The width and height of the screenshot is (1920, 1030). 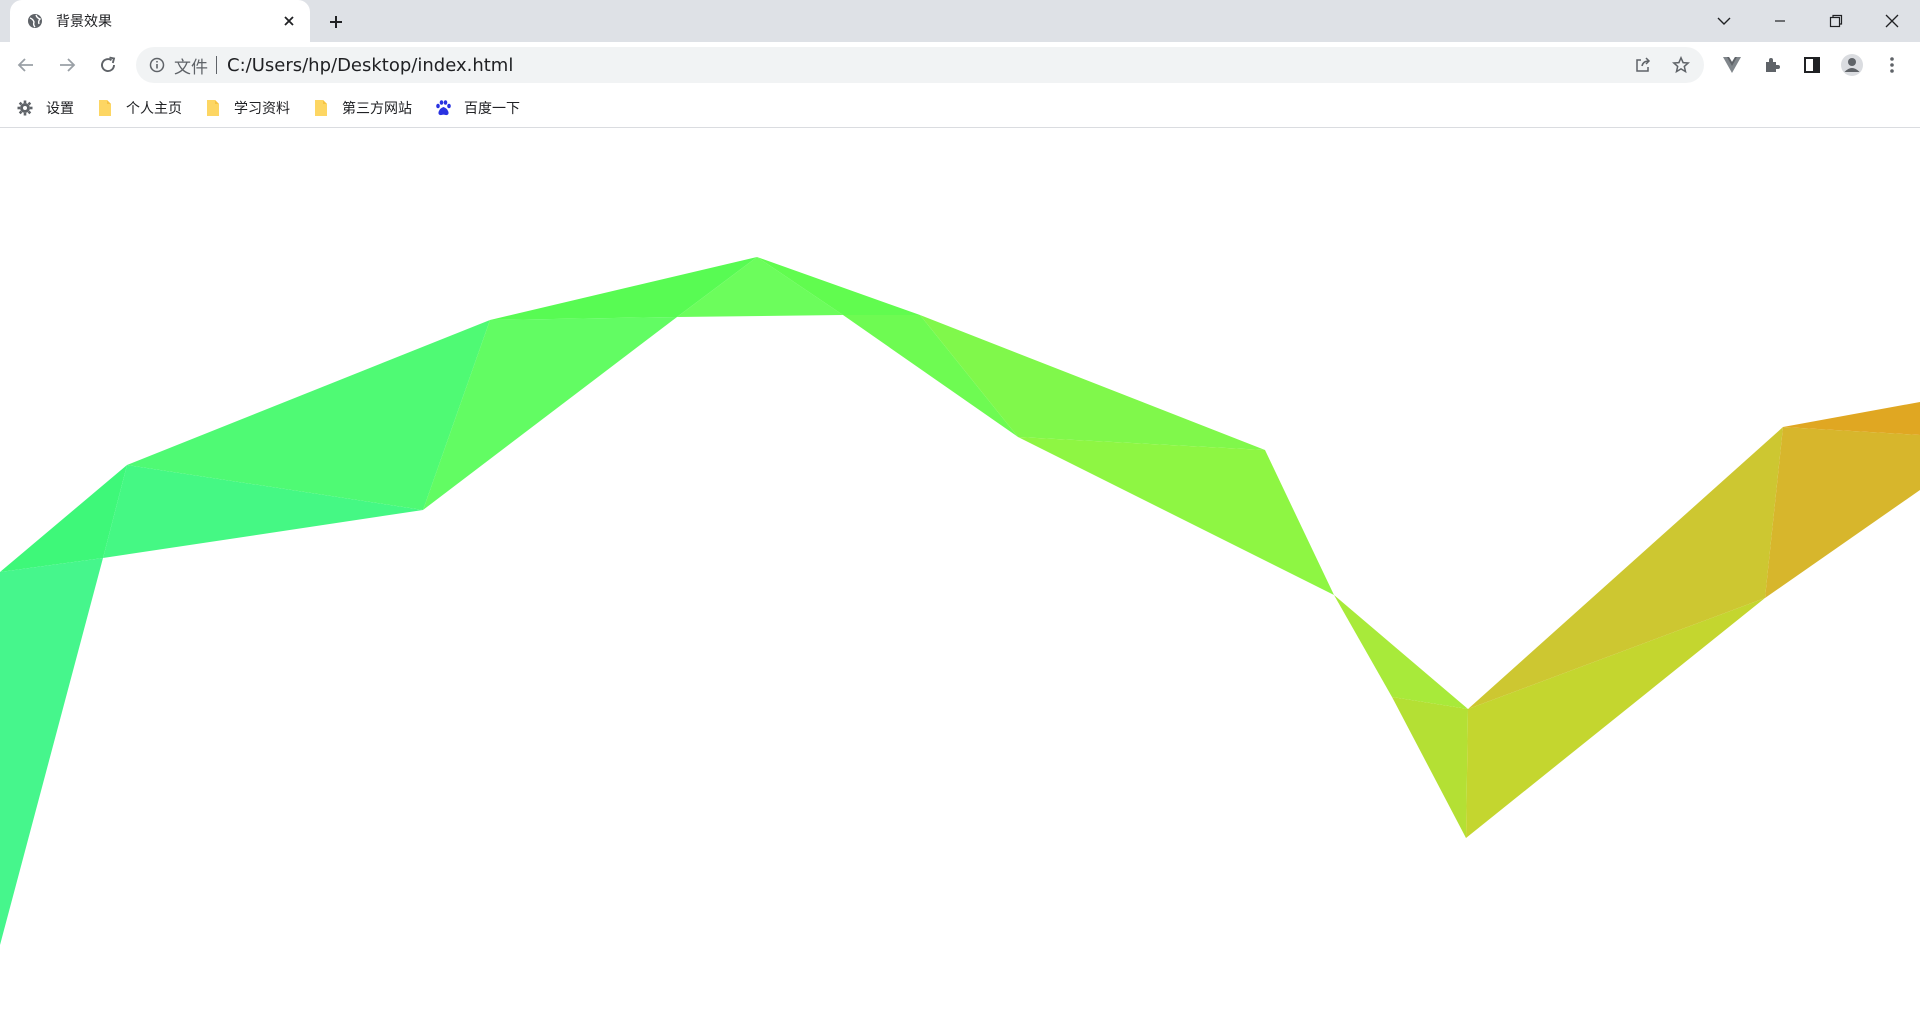 What do you see at coordinates (443, 108) in the screenshot?
I see `baidu-paw-icon` at bounding box center [443, 108].